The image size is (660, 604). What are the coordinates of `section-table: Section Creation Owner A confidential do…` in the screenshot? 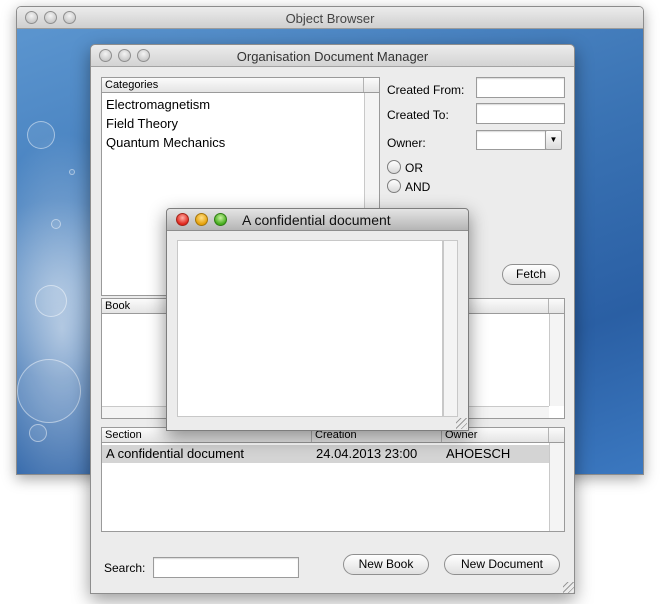 It's located at (333, 479).